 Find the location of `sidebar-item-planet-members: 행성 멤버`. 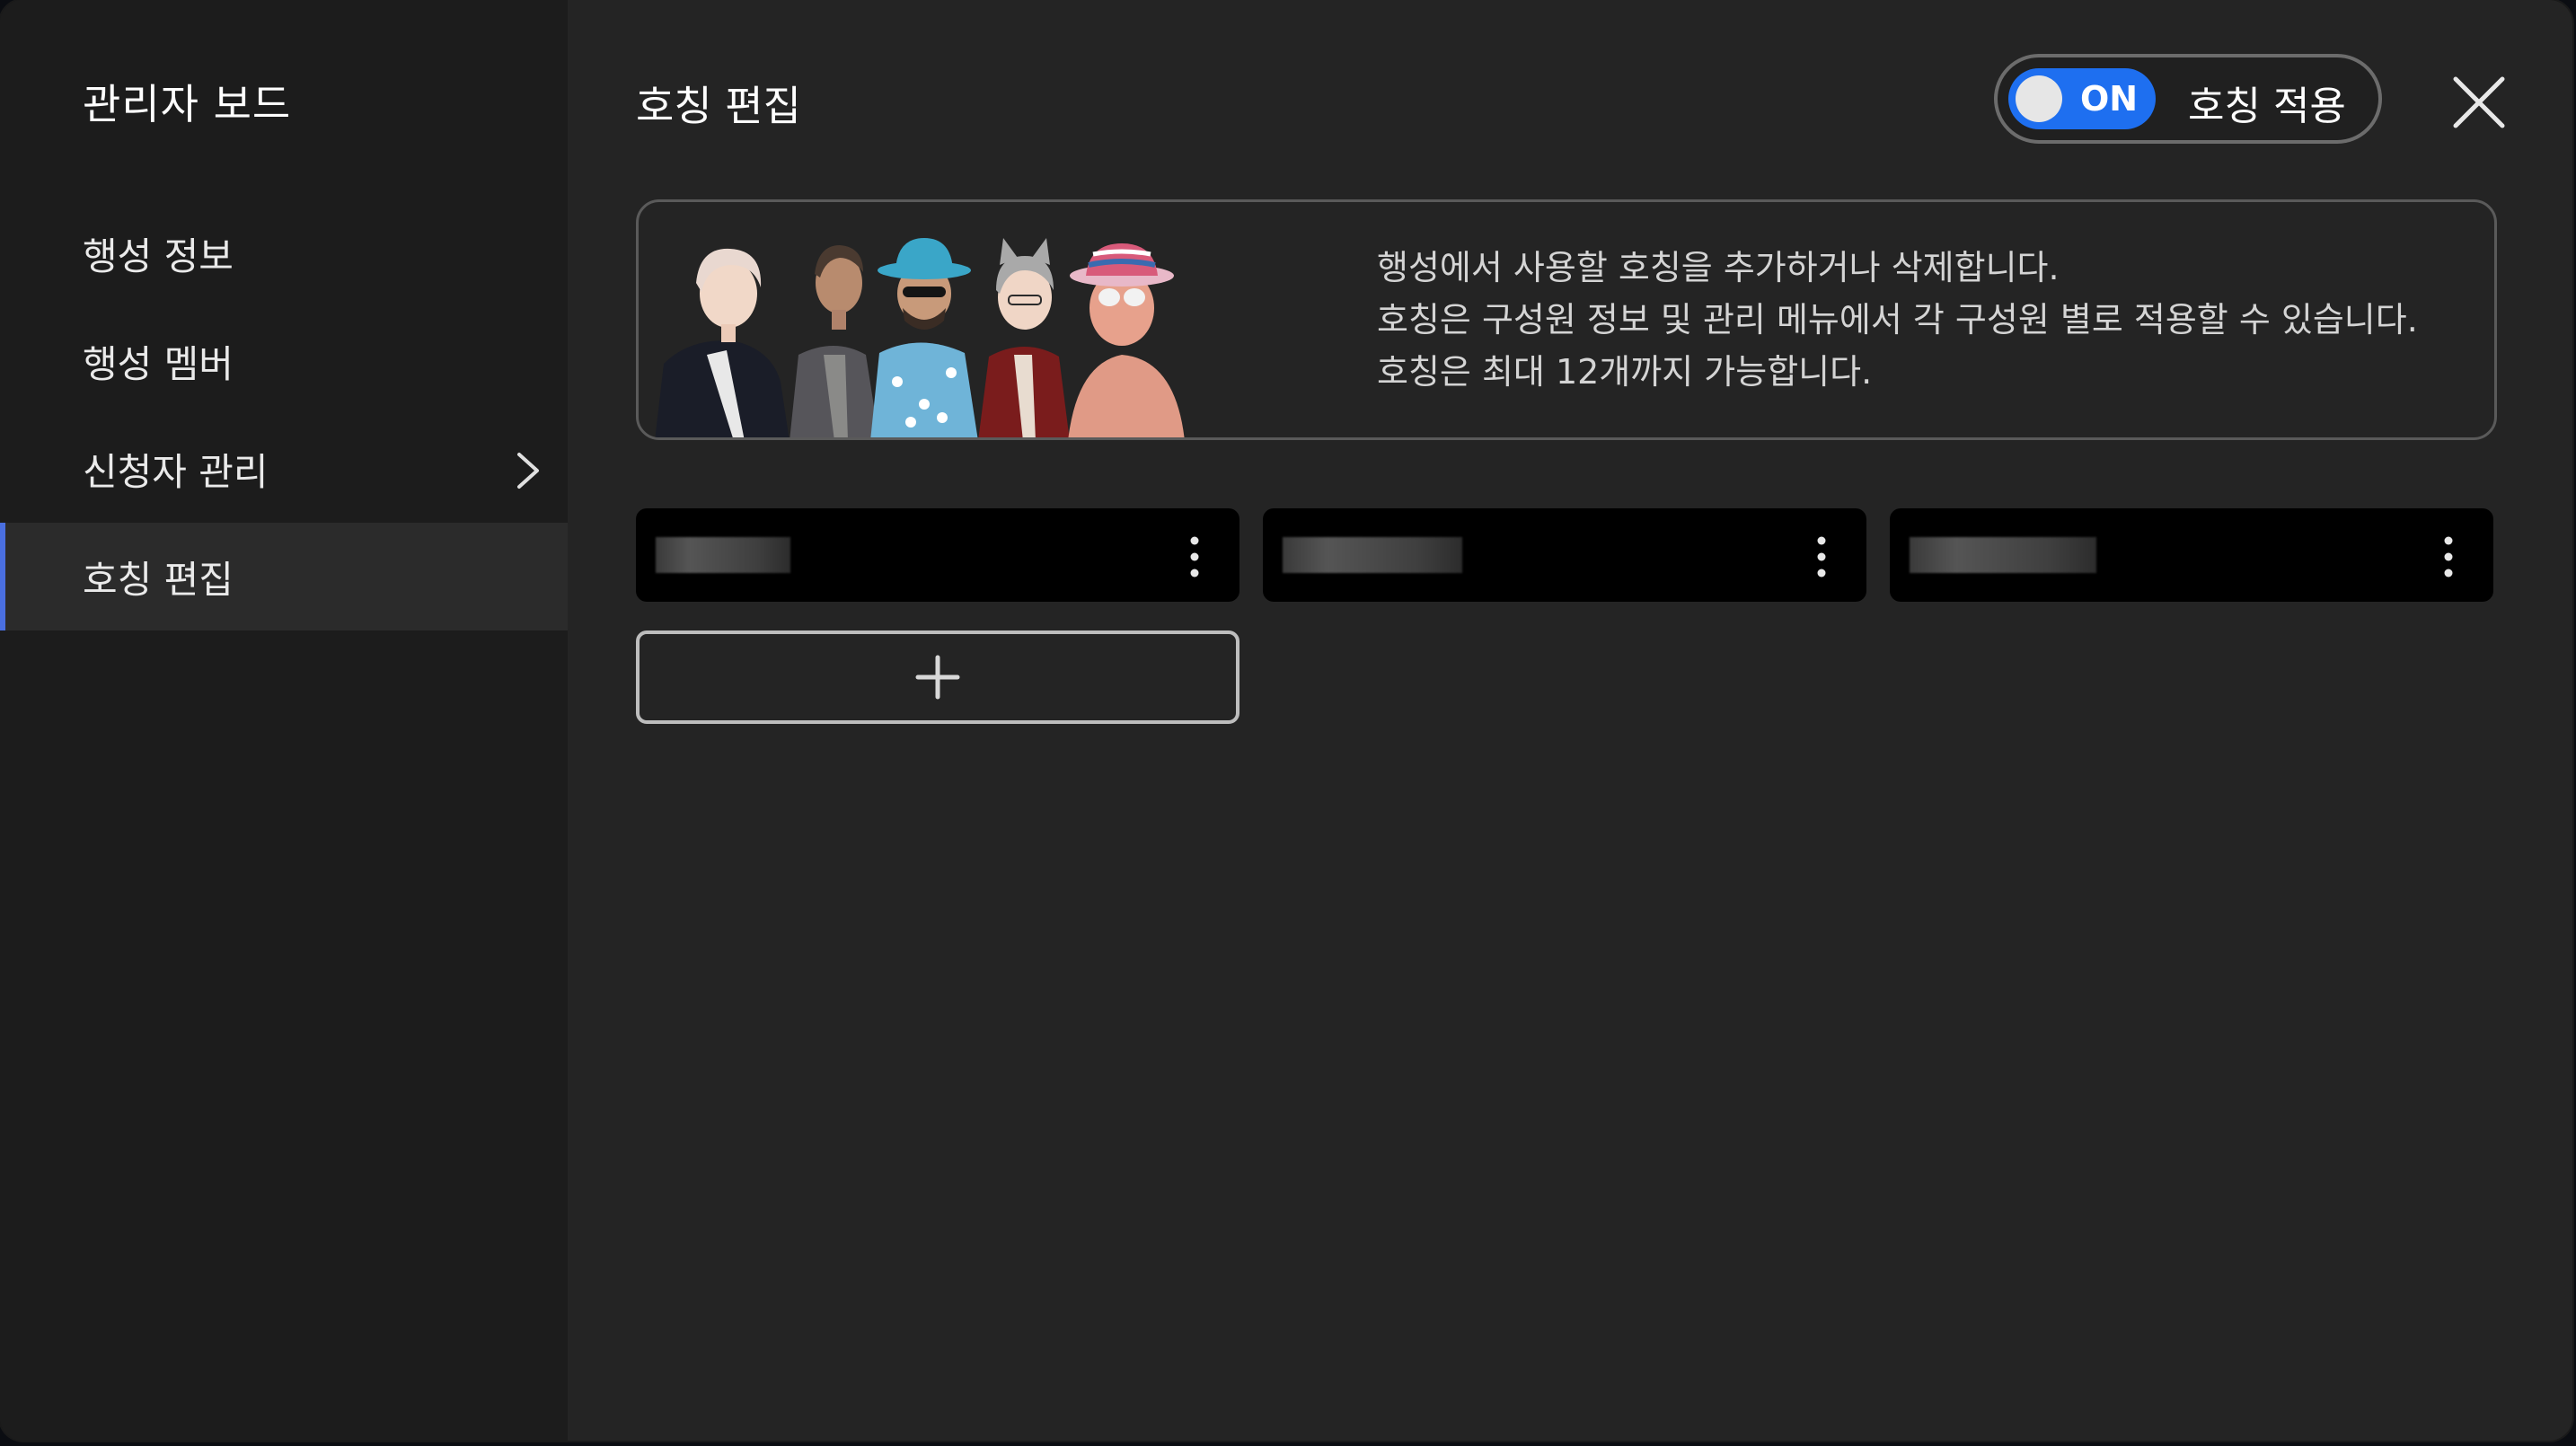

sidebar-item-planet-members: 행성 멤버 is located at coordinates (284, 361).